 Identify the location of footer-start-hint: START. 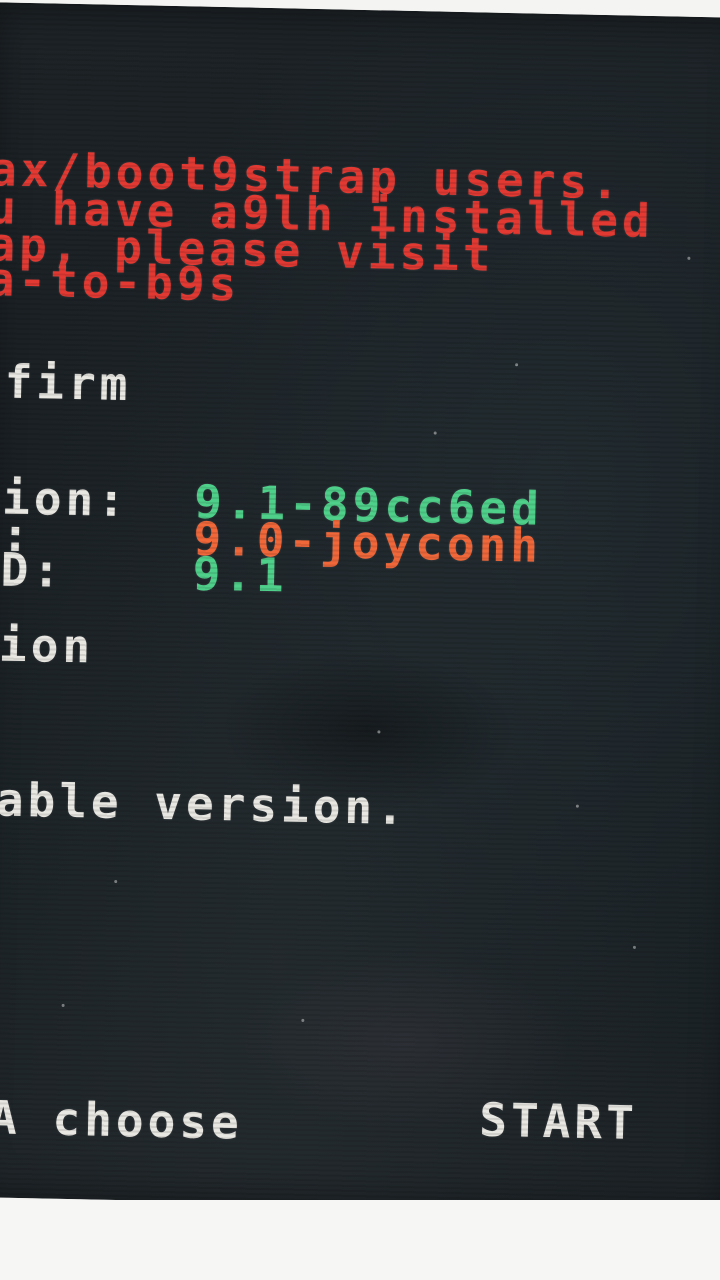
(559, 1121).